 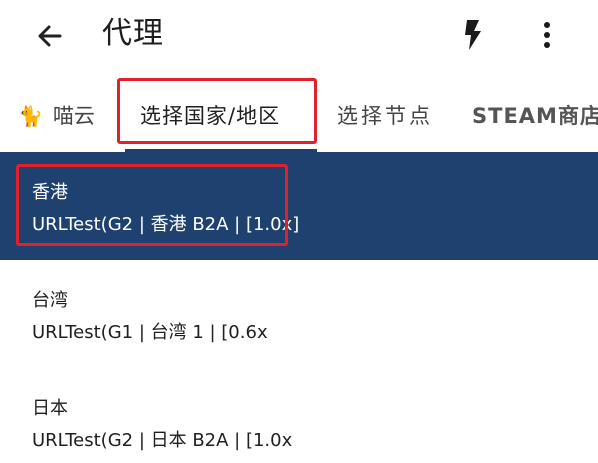 I want to click on speed-test-button, so click(x=473, y=35).